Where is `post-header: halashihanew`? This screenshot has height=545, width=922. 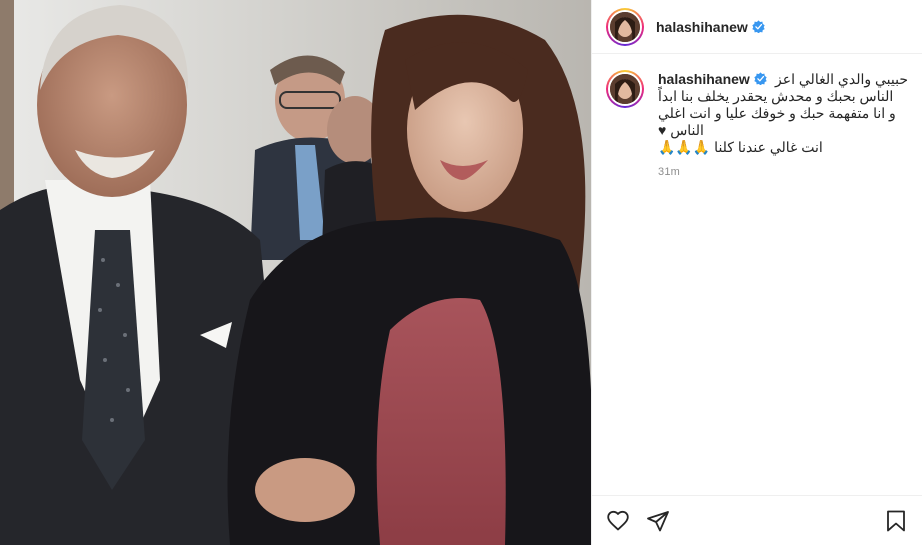
post-header: halashihanew is located at coordinates (757, 27).